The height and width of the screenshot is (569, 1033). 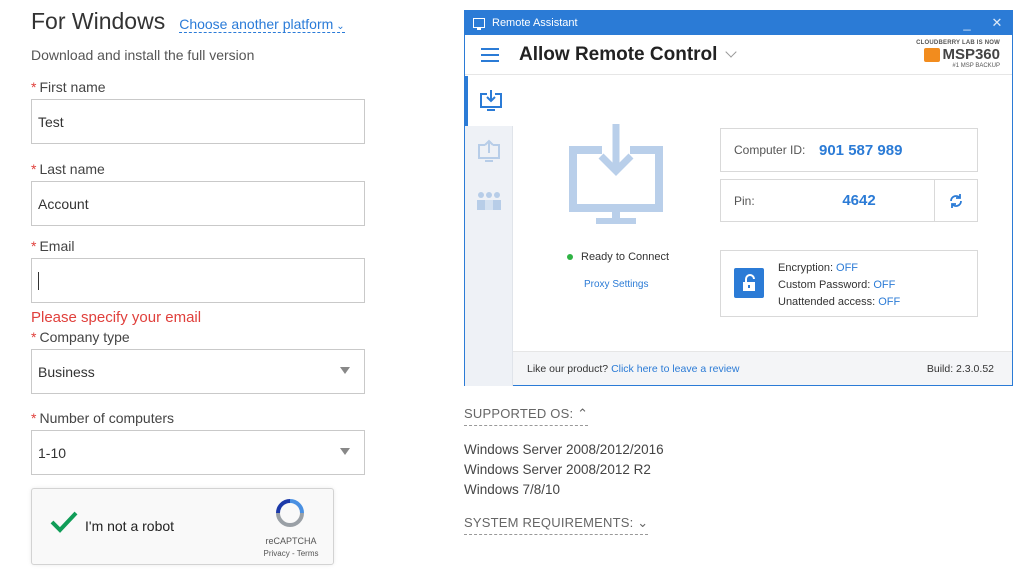 I want to click on close-button: ✕, so click(x=997, y=23).